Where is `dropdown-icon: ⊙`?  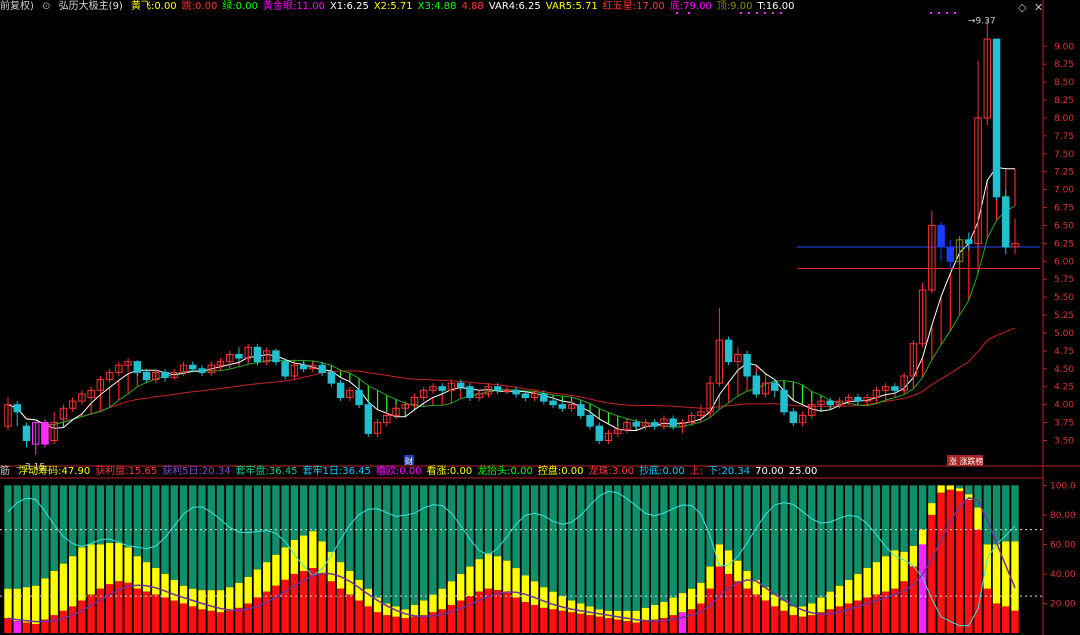
dropdown-icon: ⊙ is located at coordinates (46, 6).